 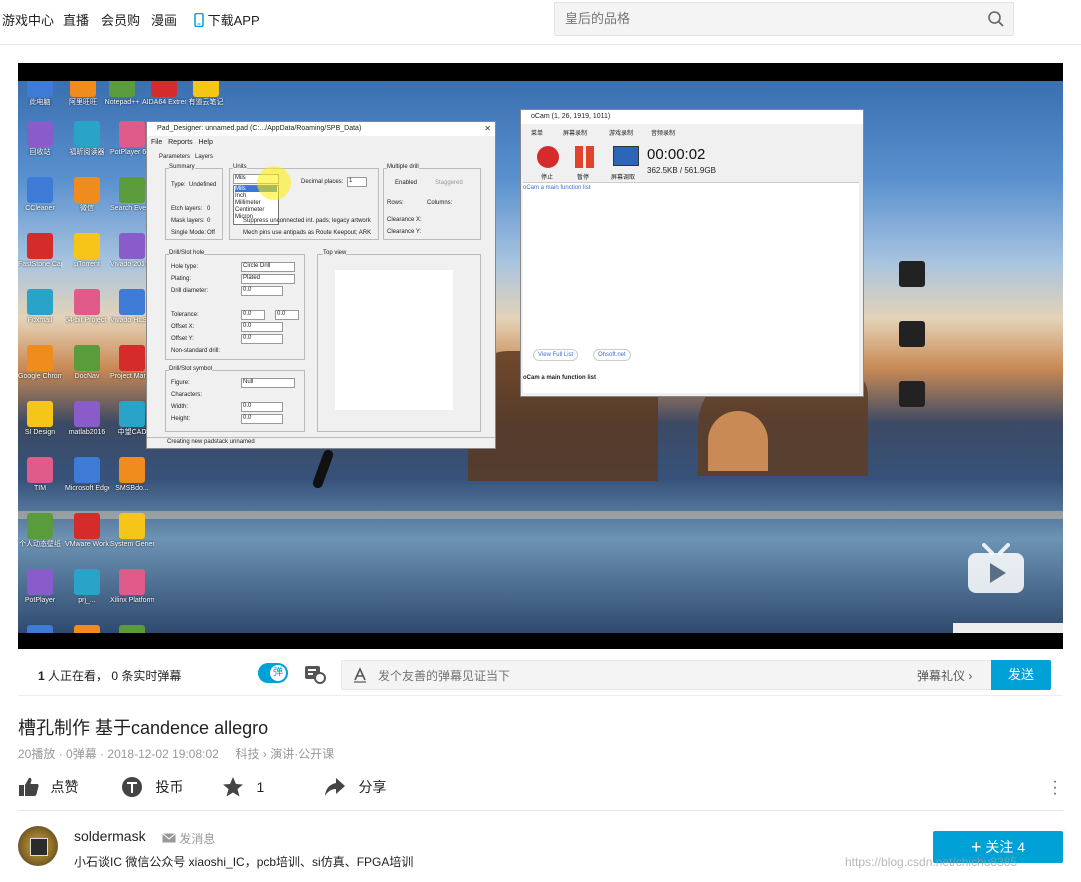 What do you see at coordinates (199, 20) in the screenshot?
I see `phone-icon` at bounding box center [199, 20].